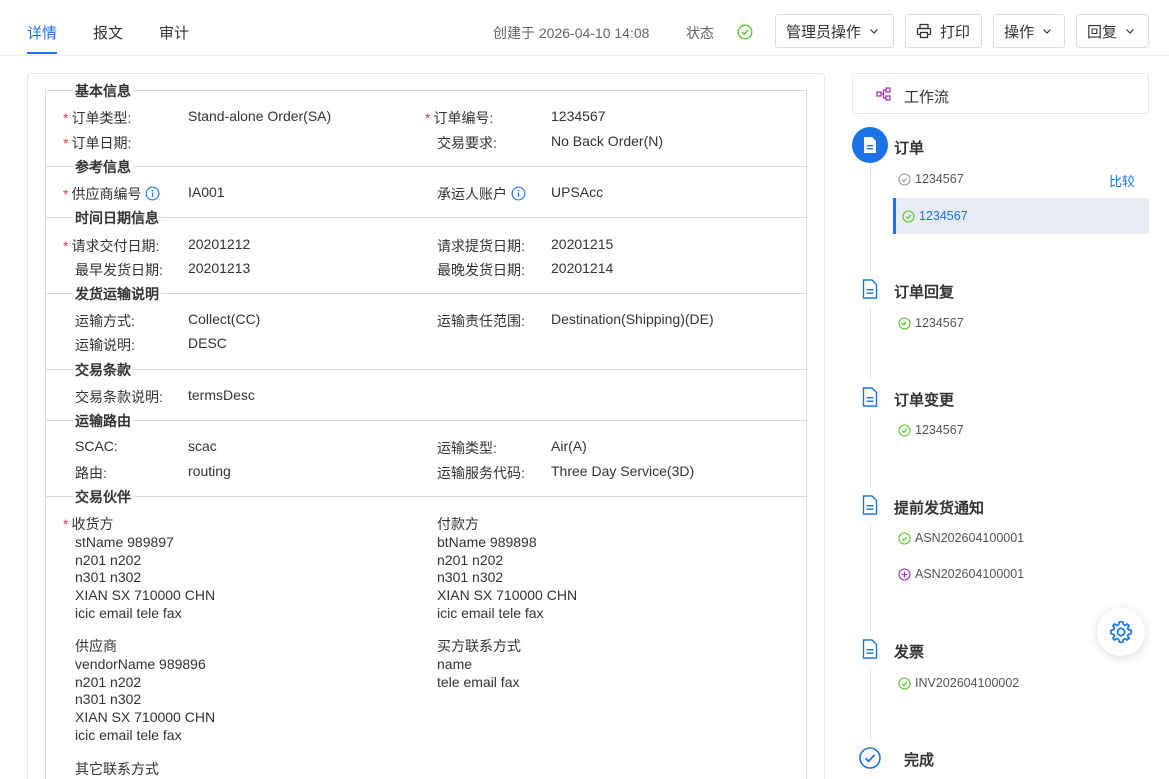 The height and width of the screenshot is (779, 1169). What do you see at coordinates (571, 33) in the screenshot?
I see `created-timestamp: 创建于 2026-04-10 14:08` at bounding box center [571, 33].